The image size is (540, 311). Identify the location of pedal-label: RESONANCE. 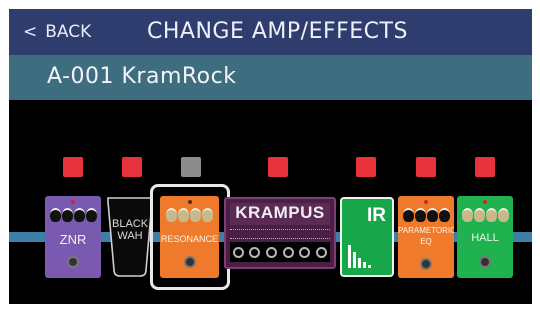
(189, 239).